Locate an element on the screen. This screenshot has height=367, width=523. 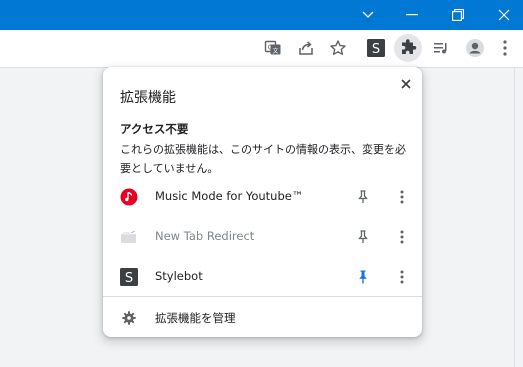
extension-name: Stylebot is located at coordinates (179, 276).